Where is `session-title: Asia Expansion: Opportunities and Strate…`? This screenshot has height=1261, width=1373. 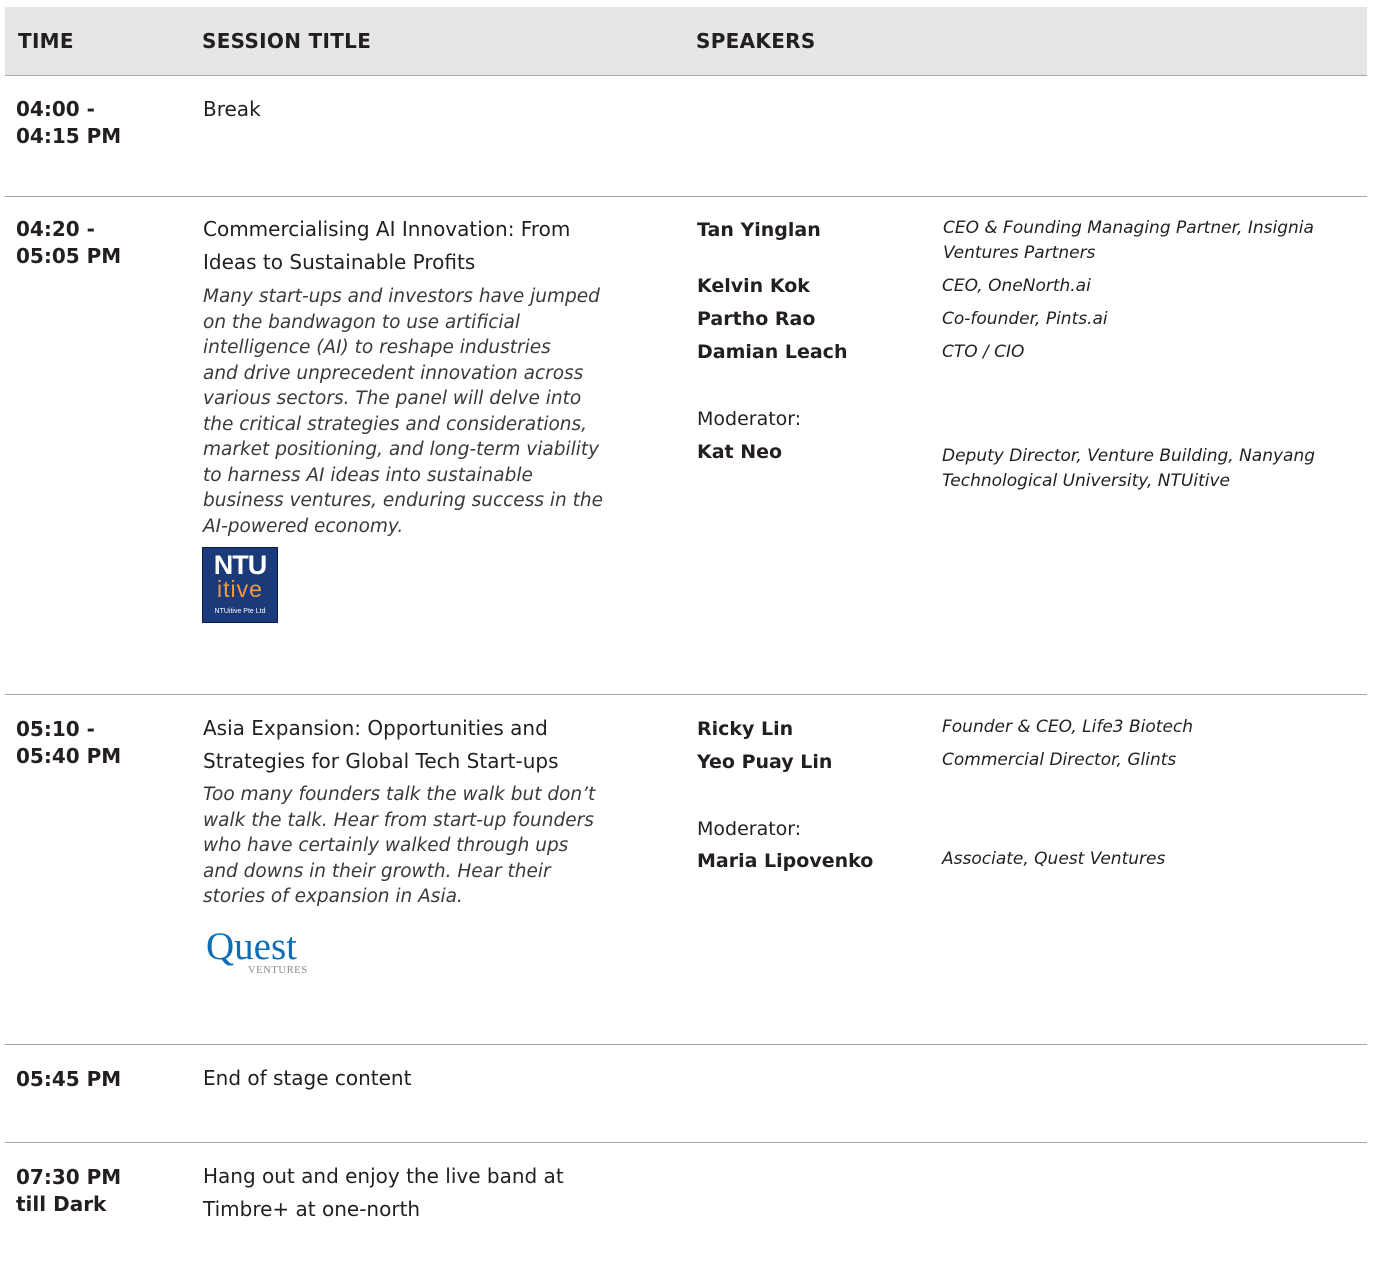 session-title: Asia Expansion: Opportunities and Strate… is located at coordinates (433, 745).